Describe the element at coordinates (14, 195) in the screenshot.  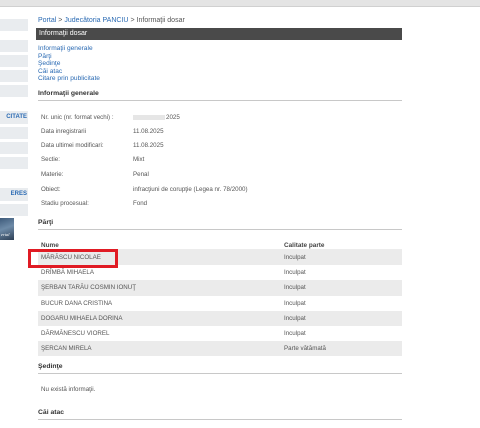
I see `sidebar-item-eres: ERES` at that location.